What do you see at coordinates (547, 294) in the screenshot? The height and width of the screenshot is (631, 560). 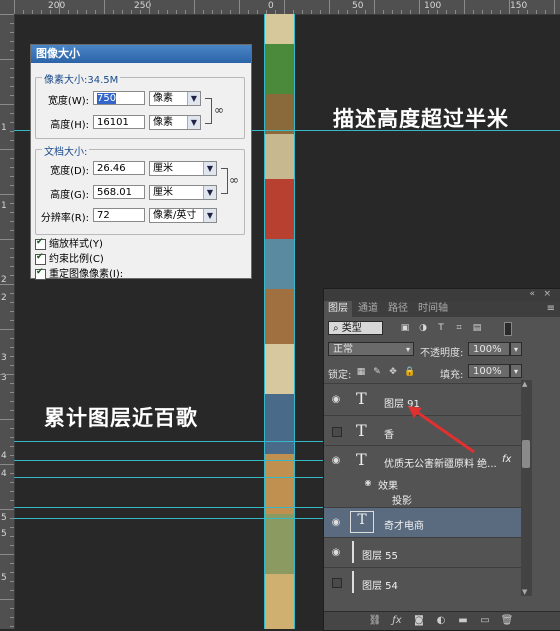 I see `close-icon: ×` at bounding box center [547, 294].